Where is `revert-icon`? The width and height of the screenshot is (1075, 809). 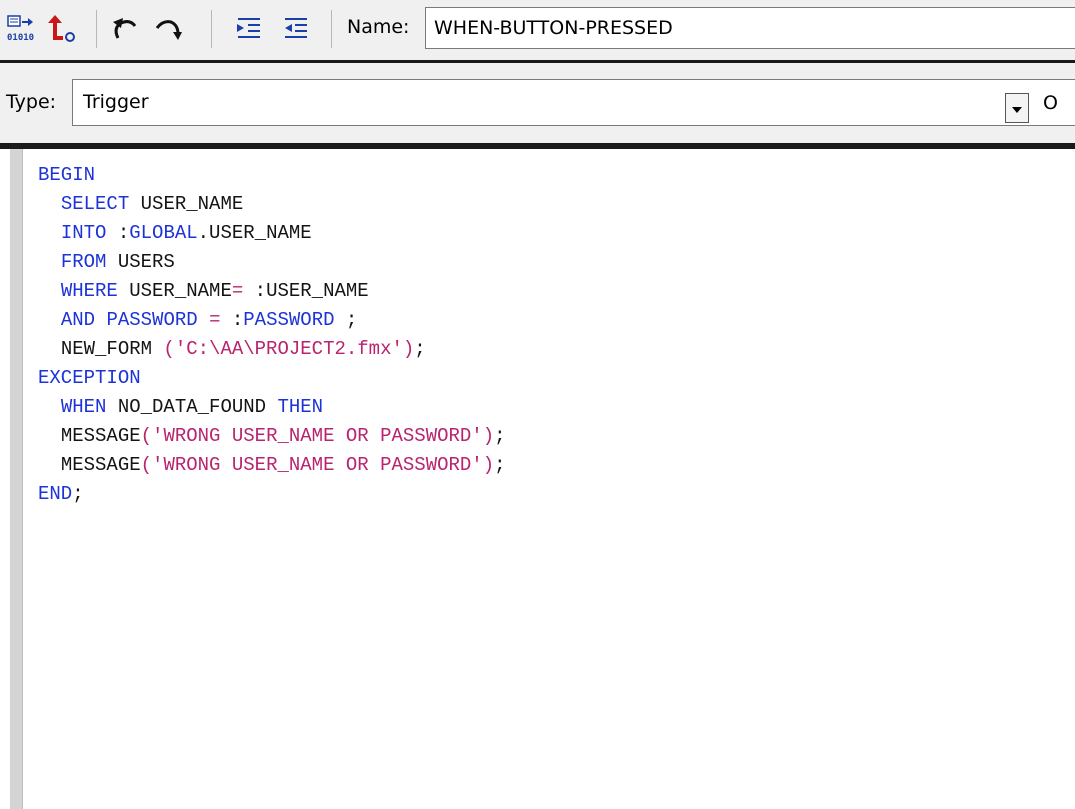 revert-icon is located at coordinates (62, 29).